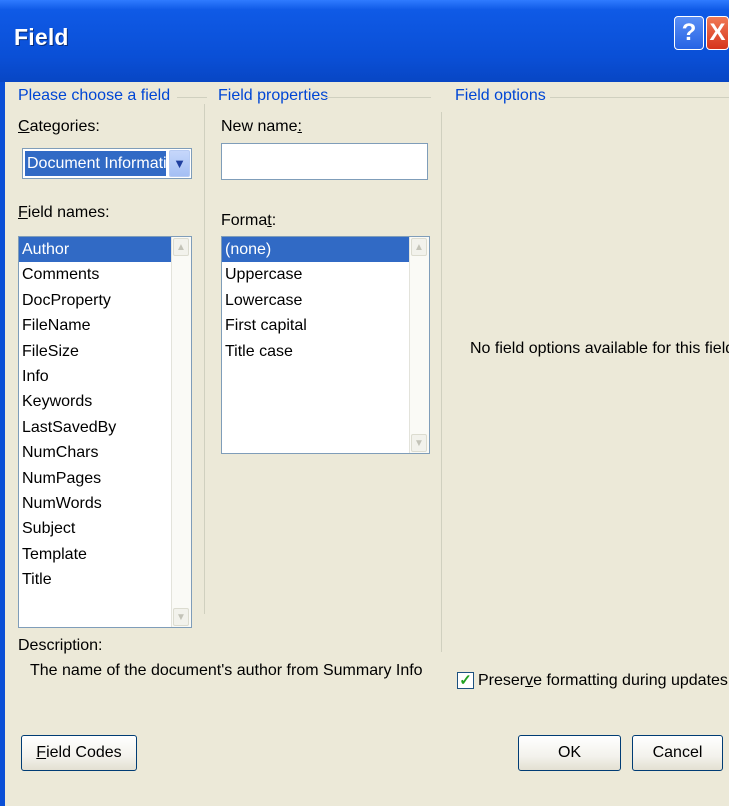 The image size is (729, 806). I want to click on list-item: FileSize, so click(105, 351).